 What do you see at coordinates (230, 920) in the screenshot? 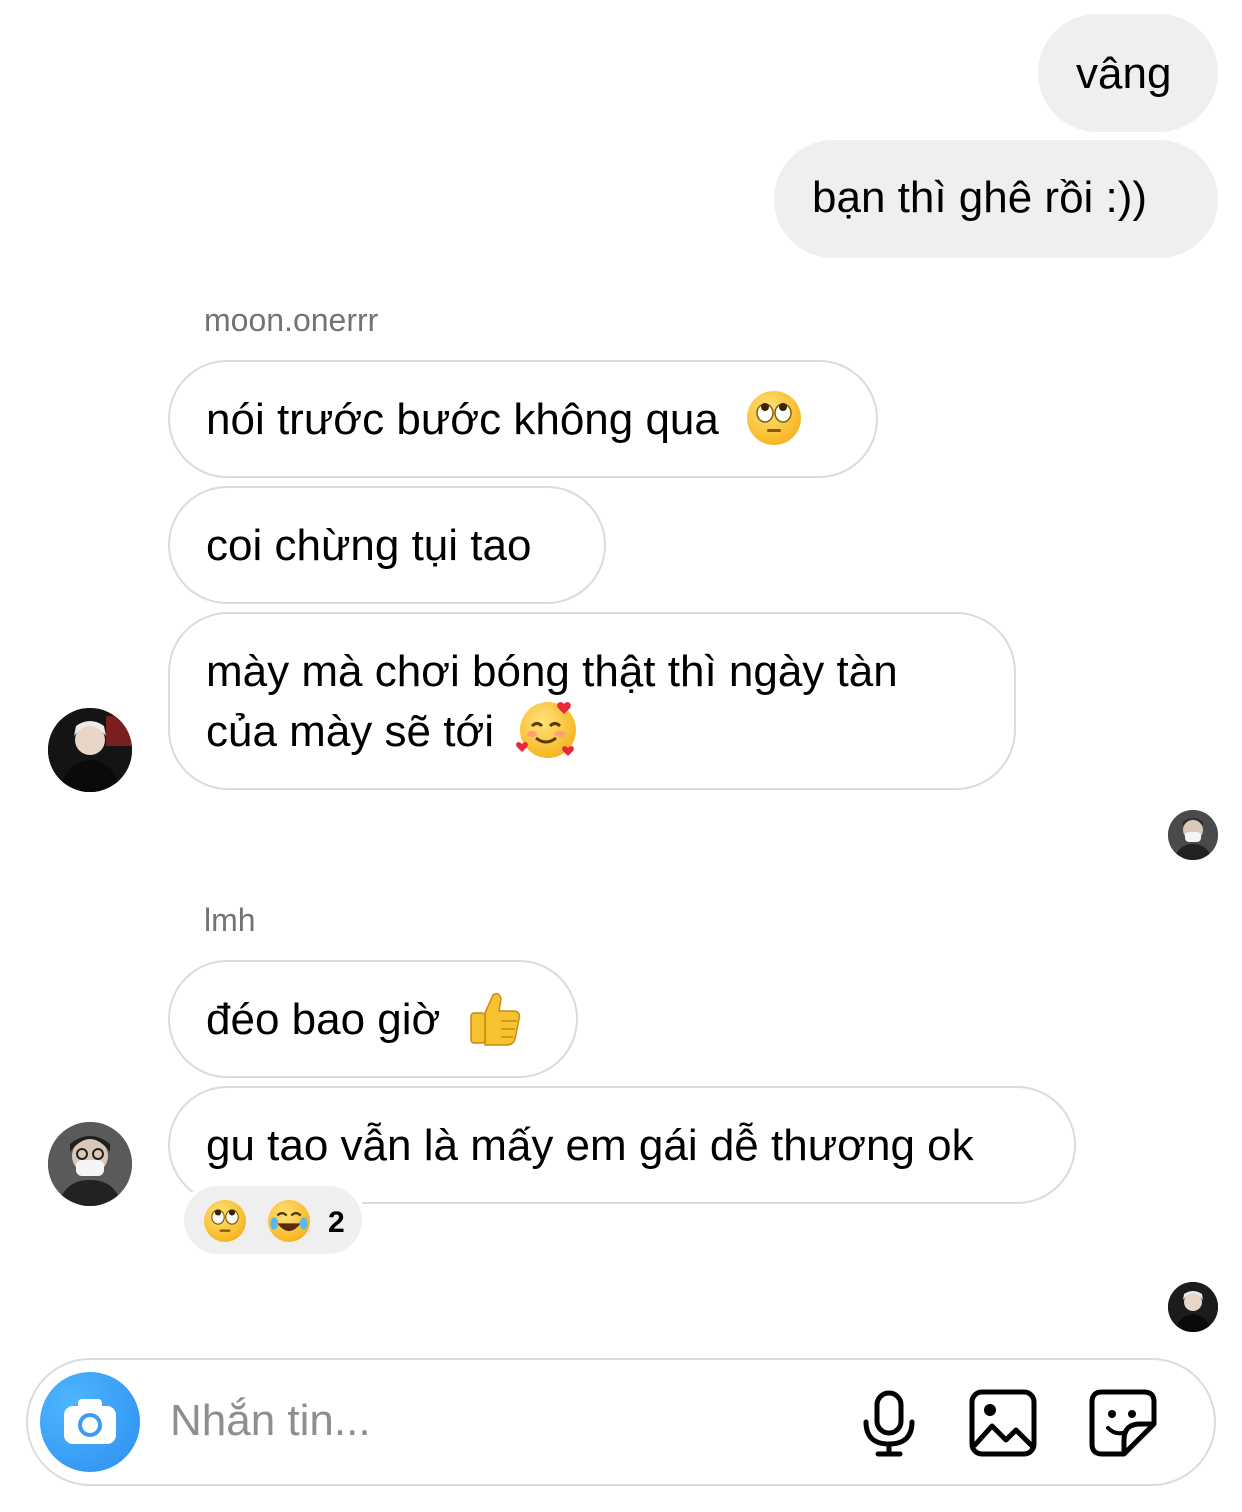
I see `sender-name: lmh` at bounding box center [230, 920].